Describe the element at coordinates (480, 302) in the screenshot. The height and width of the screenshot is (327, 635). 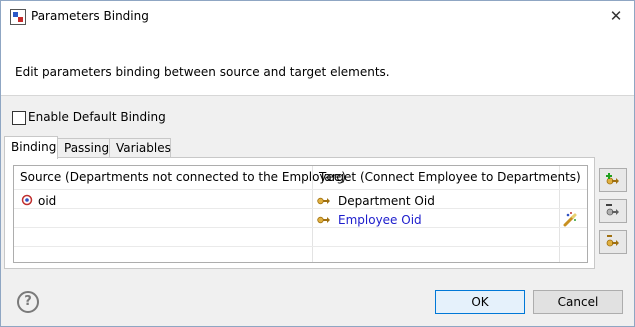
I see `ok-button: OK` at that location.